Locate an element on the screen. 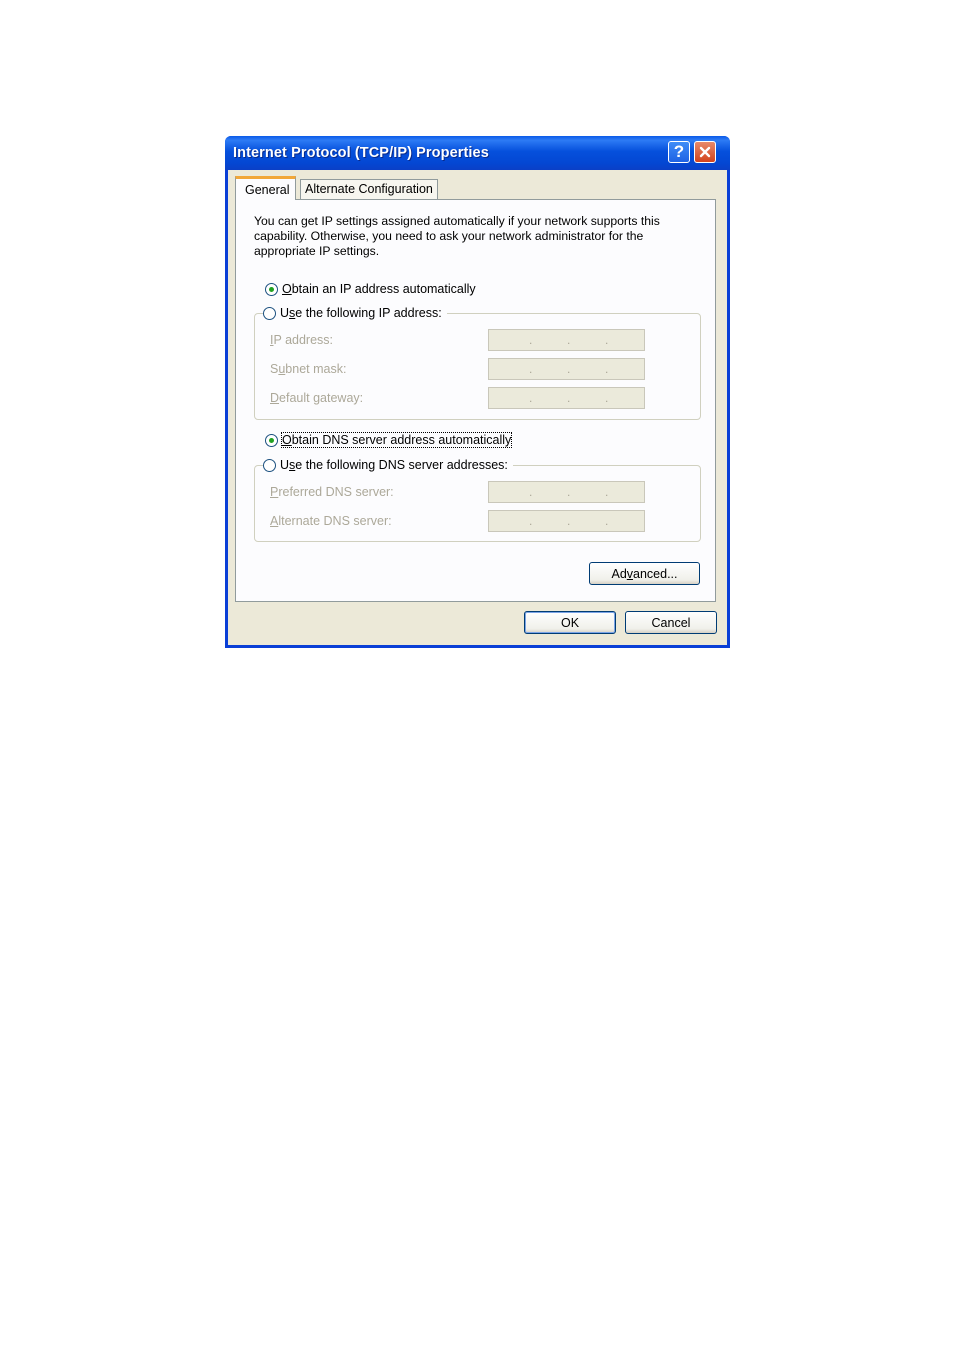 Image resolution: width=954 pixels, height=1350 pixels. tab-general: General is located at coordinates (266, 188).